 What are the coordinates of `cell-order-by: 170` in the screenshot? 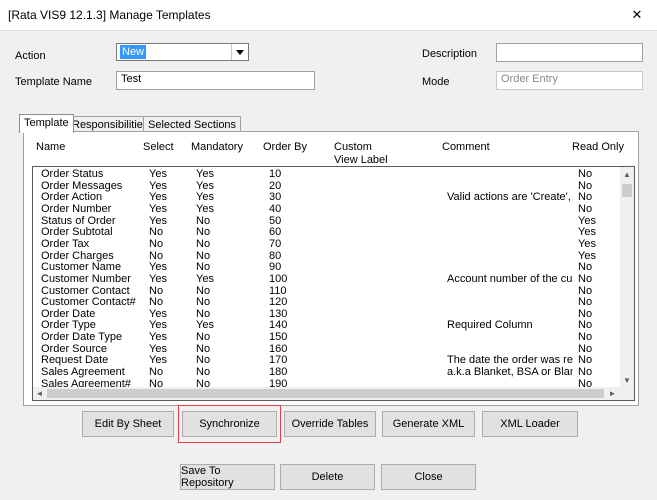 It's located at (299, 361).